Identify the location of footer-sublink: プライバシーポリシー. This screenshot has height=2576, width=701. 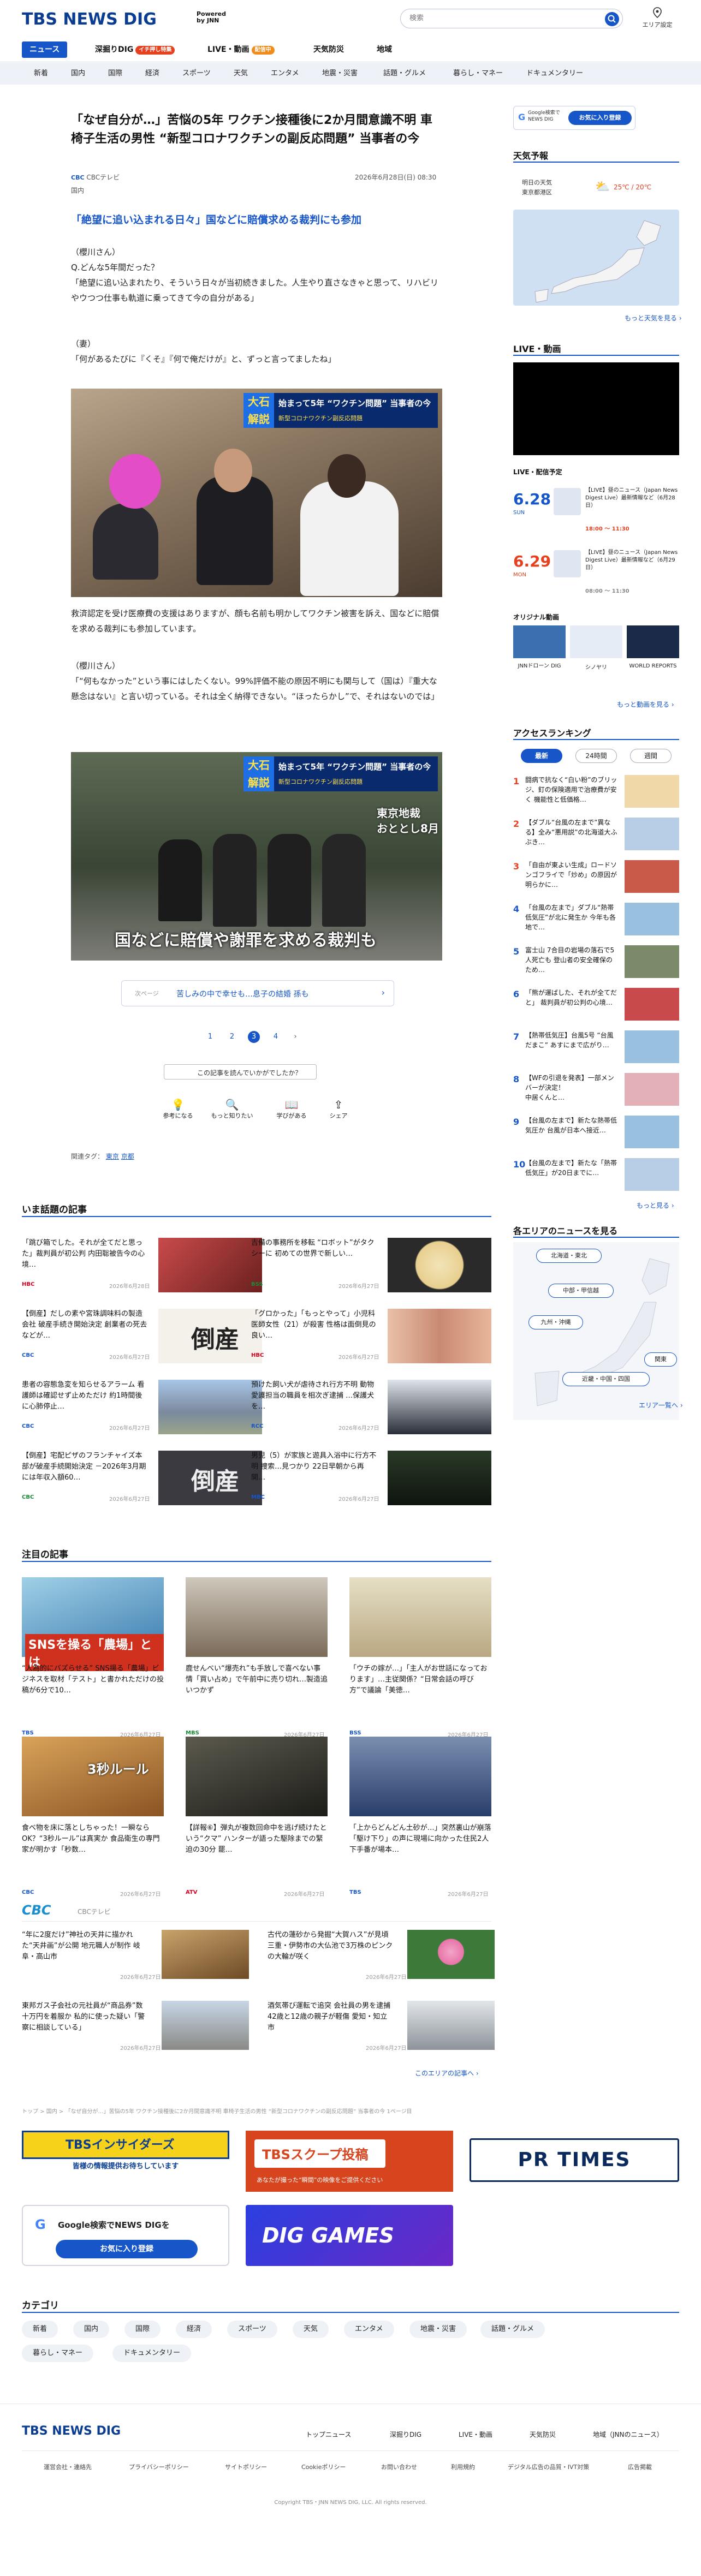
(159, 2466).